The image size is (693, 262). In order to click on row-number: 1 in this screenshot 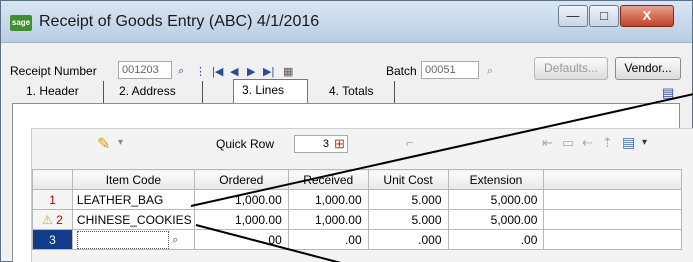, I will do `click(52, 199)`.